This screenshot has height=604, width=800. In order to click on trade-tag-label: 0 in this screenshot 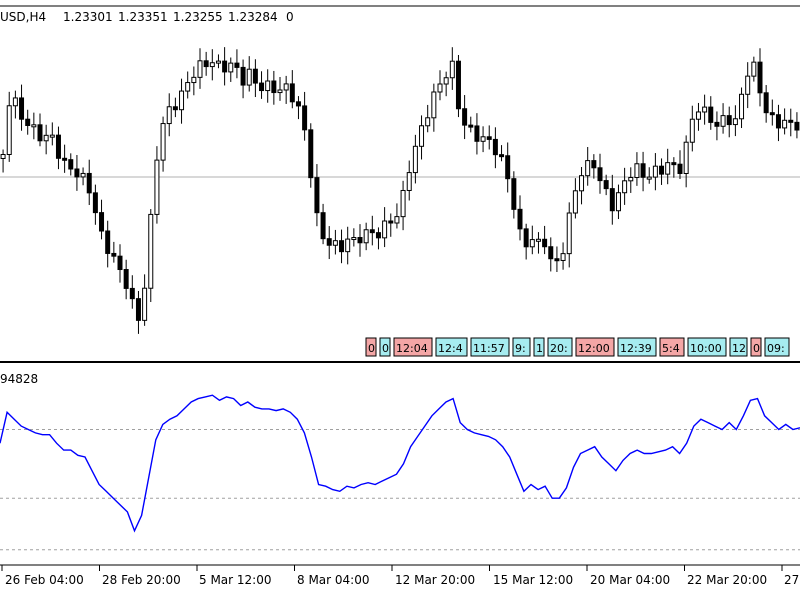, I will do `click(756, 348)`.